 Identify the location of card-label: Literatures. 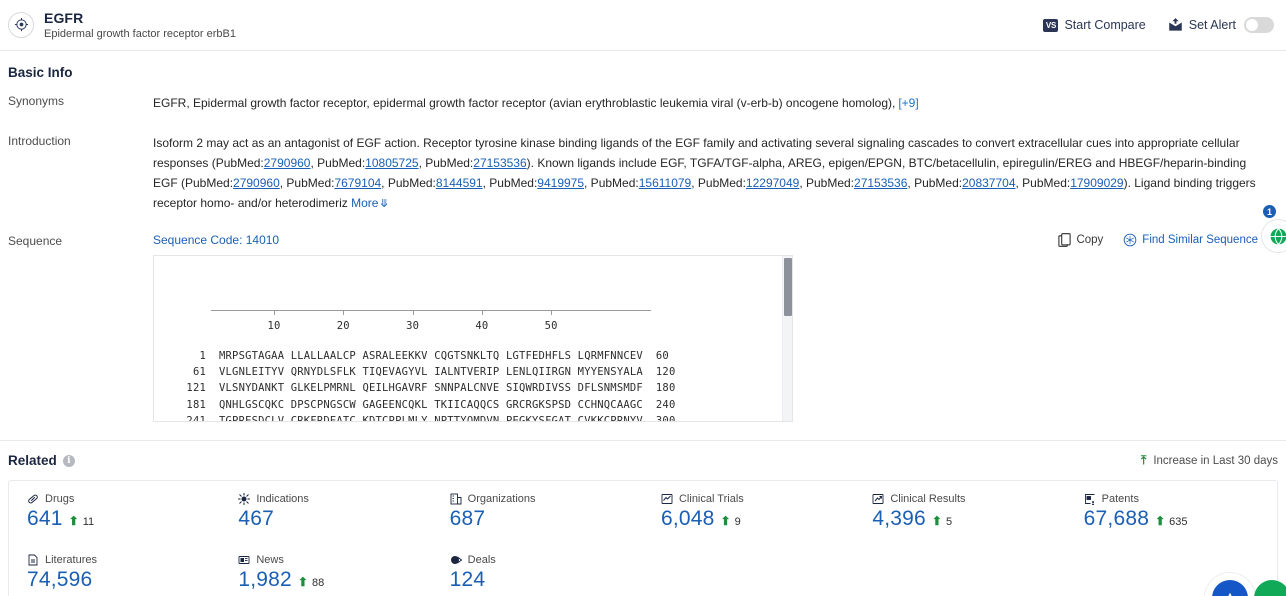
(71, 560).